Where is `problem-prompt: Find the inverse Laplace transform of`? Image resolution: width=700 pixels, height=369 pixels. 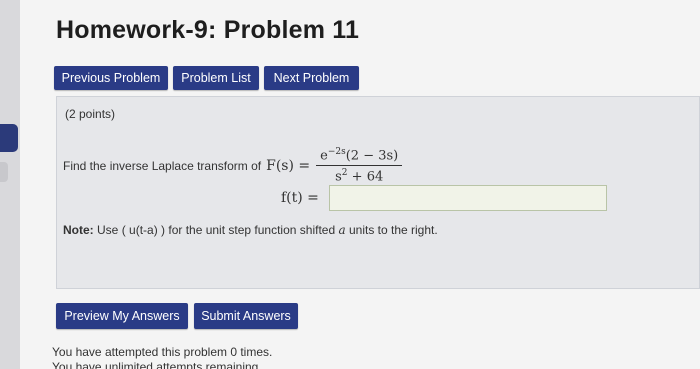
problem-prompt: Find the inverse Laplace transform of is located at coordinates (162, 165).